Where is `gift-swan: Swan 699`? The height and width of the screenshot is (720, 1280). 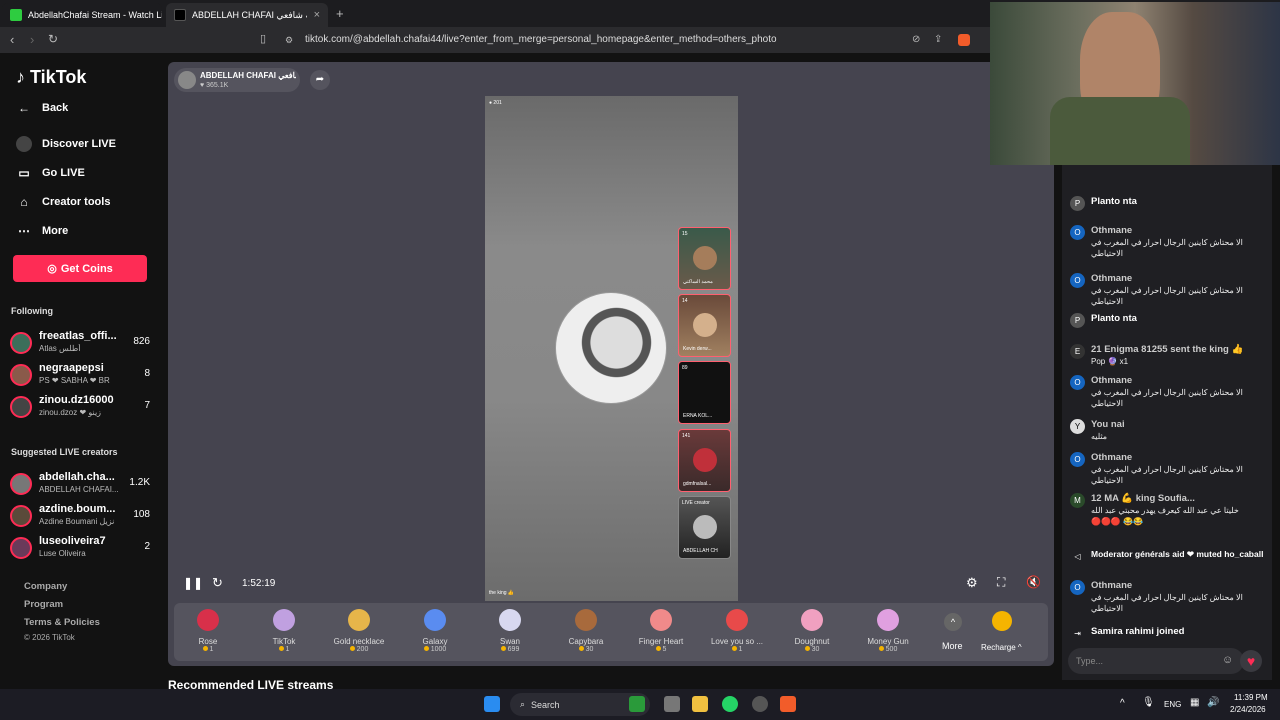 gift-swan: Swan 699 is located at coordinates (510, 631).